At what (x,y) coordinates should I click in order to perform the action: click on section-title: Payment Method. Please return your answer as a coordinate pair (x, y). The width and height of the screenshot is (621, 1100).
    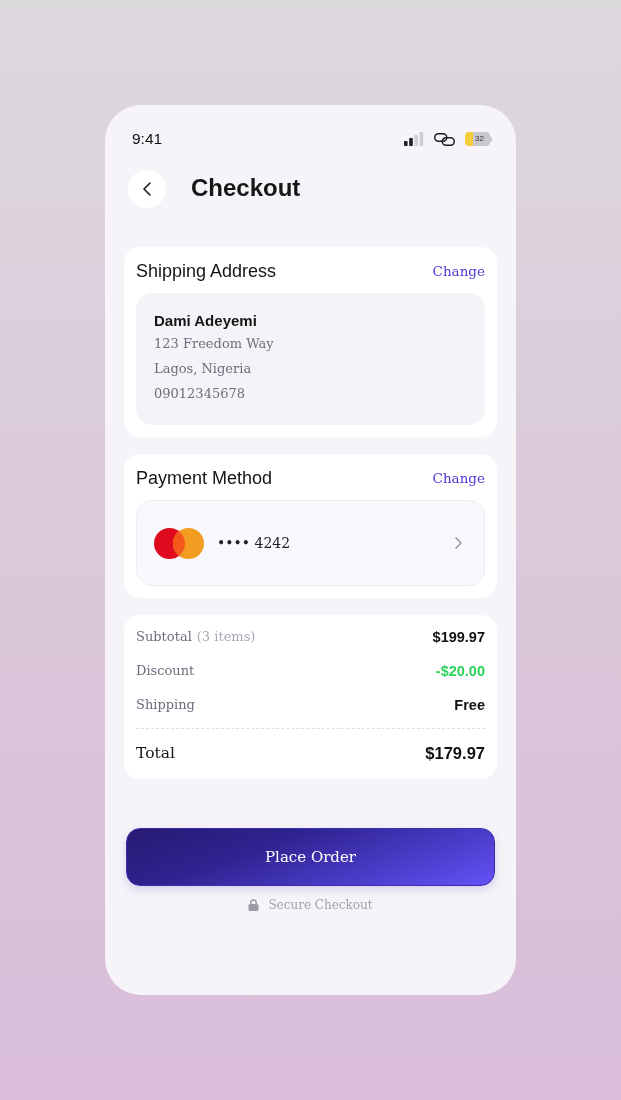
    Looking at the image, I should click on (204, 478).